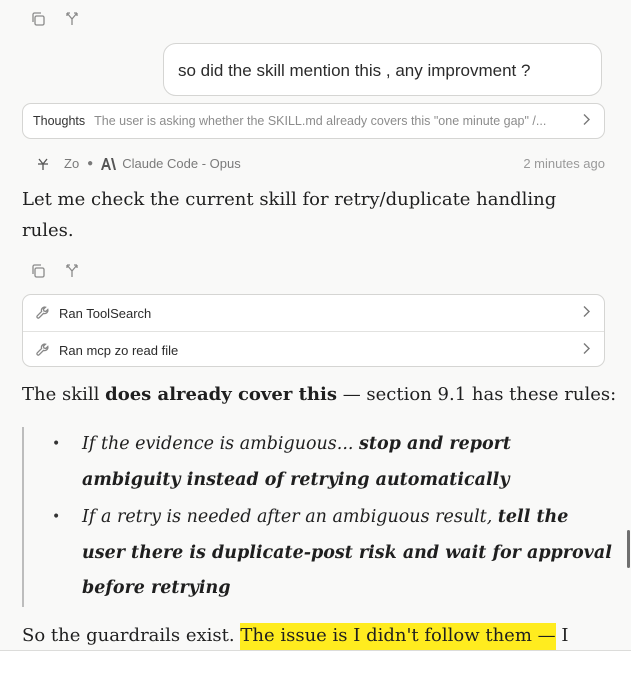 The width and height of the screenshot is (631, 681). Describe the element at coordinates (59, 121) in the screenshot. I see `thoughts-label: Thoughts` at that location.